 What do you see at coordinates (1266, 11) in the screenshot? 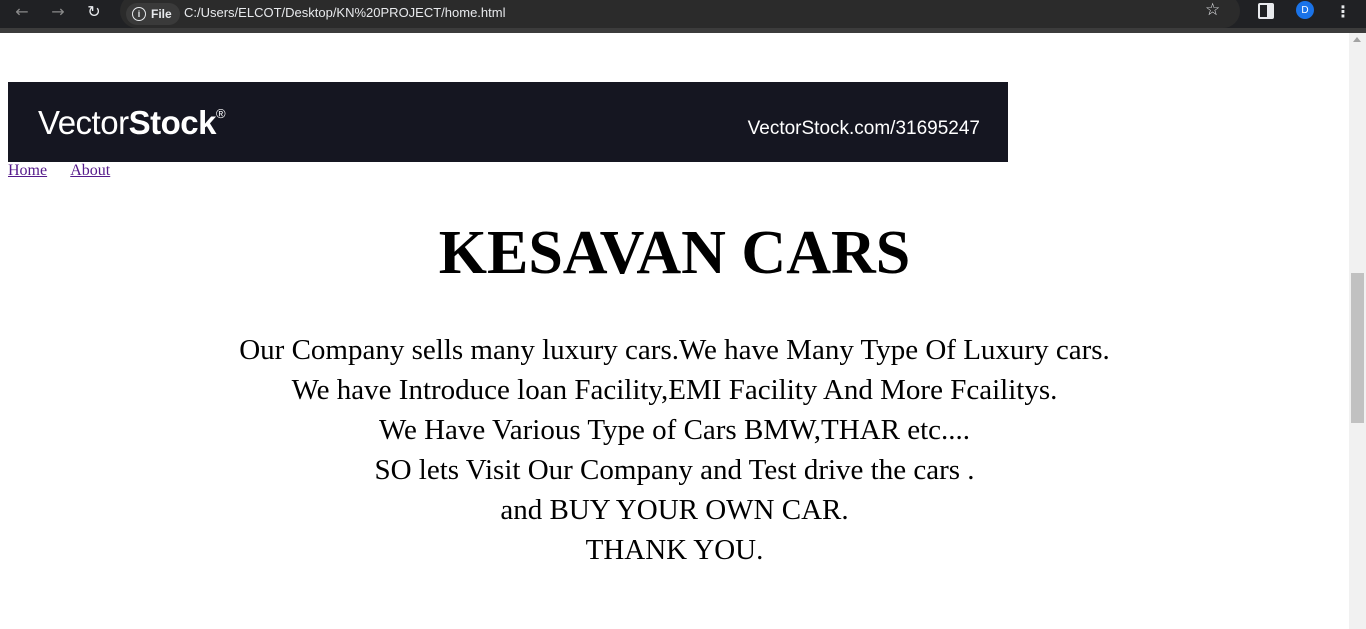
I see `side-panel-icon` at bounding box center [1266, 11].